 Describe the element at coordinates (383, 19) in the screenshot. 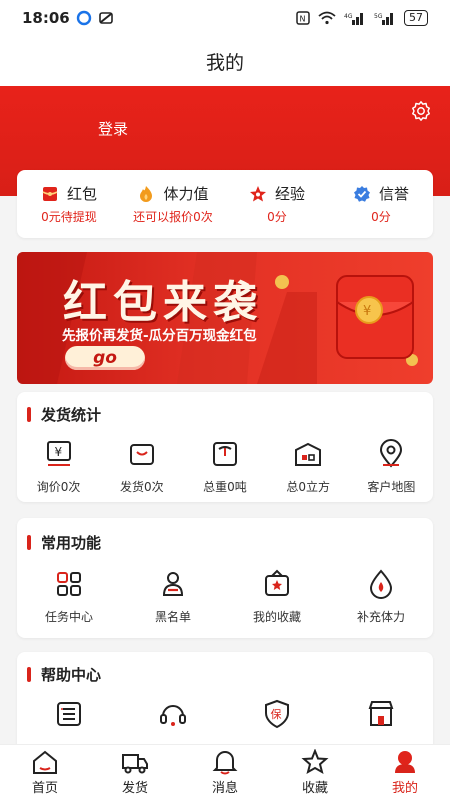

I see `signal-icon-2: 5G` at that location.